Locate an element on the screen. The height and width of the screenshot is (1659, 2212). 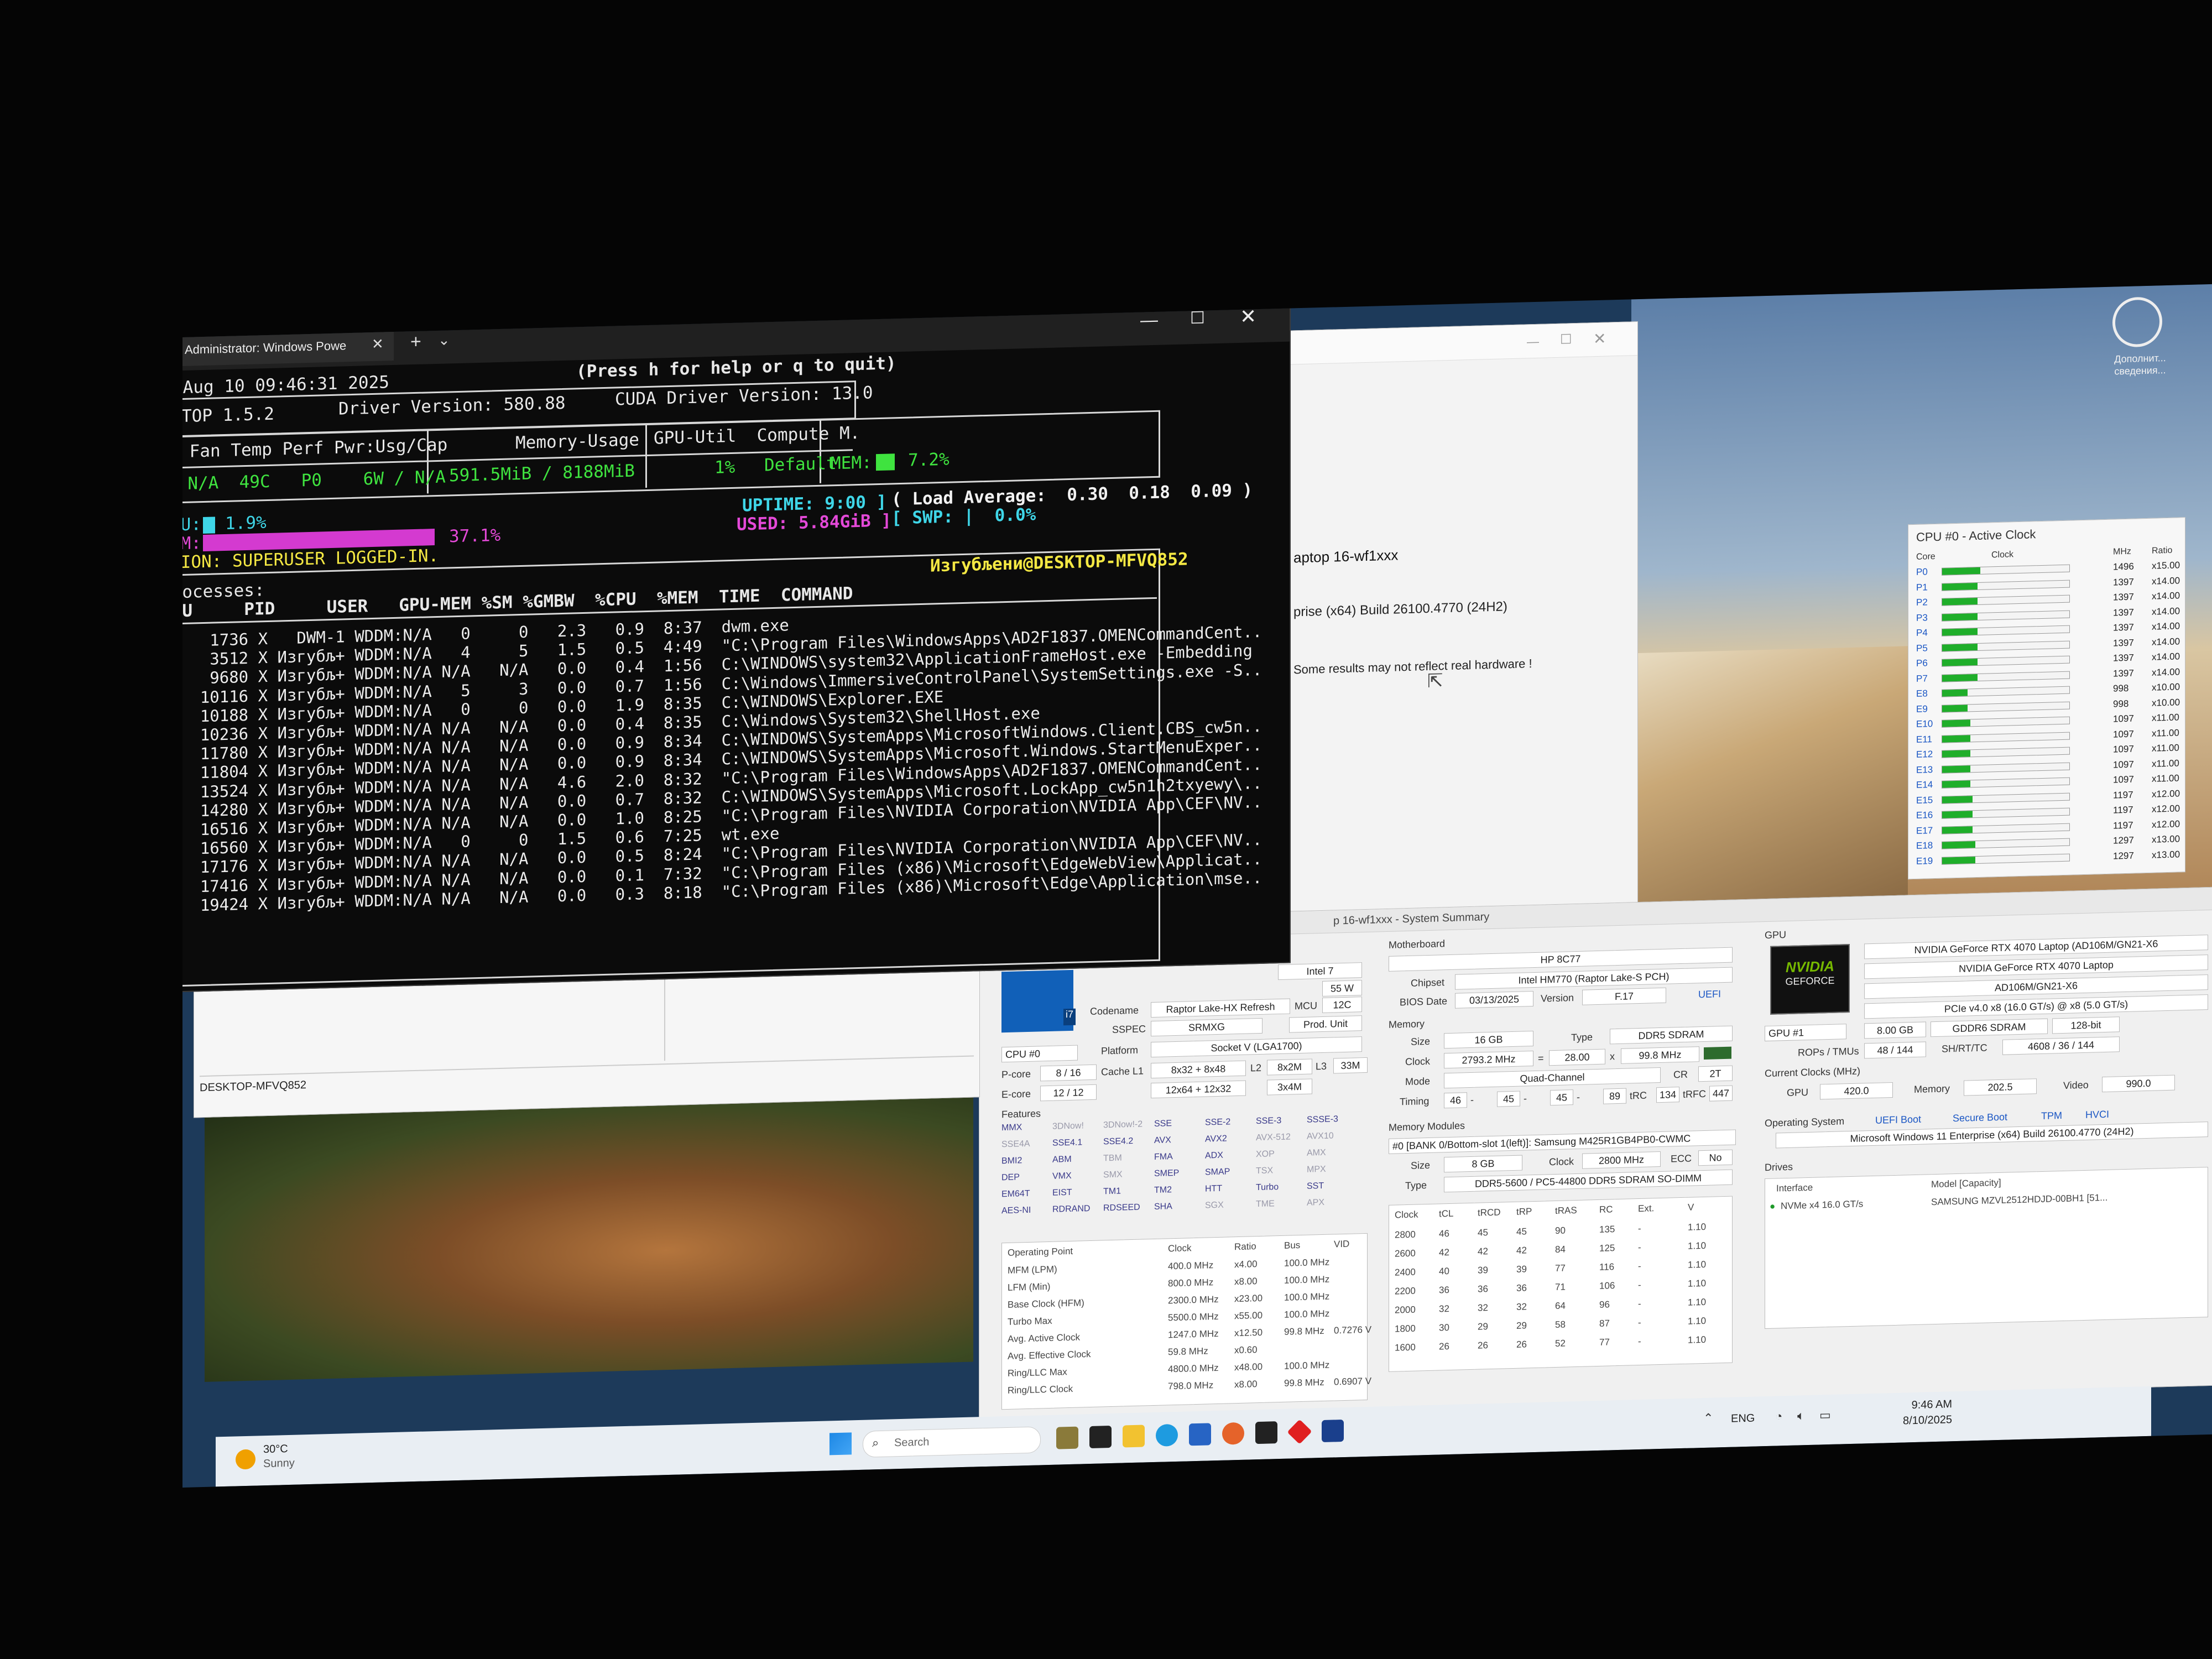
intel-logo is located at coordinates (1037, 1001).